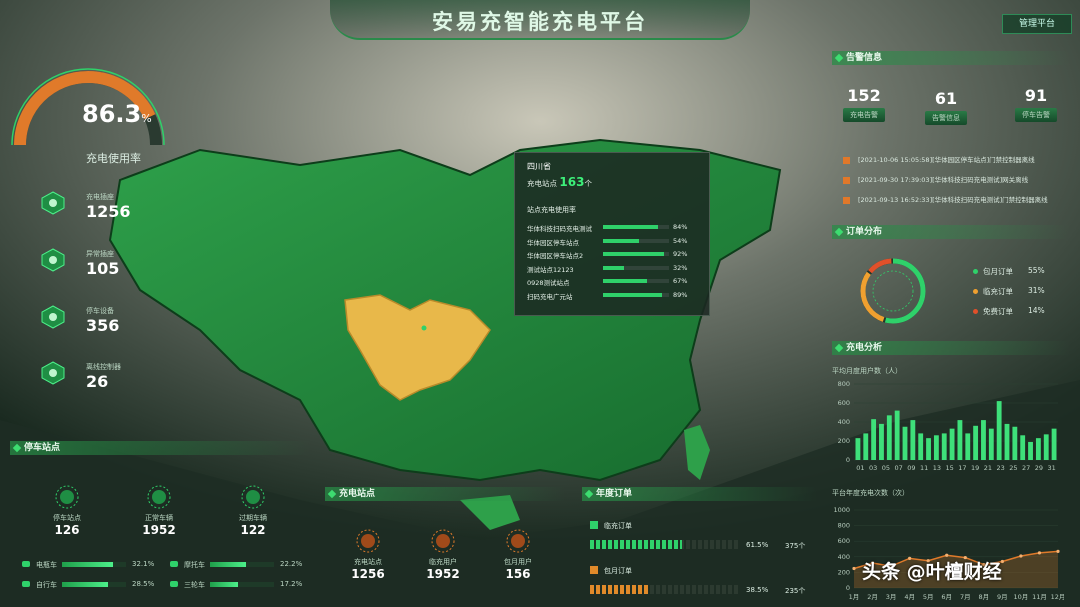 The height and width of the screenshot is (607, 1080). I want to click on parking-stat-value: 122, so click(253, 530).